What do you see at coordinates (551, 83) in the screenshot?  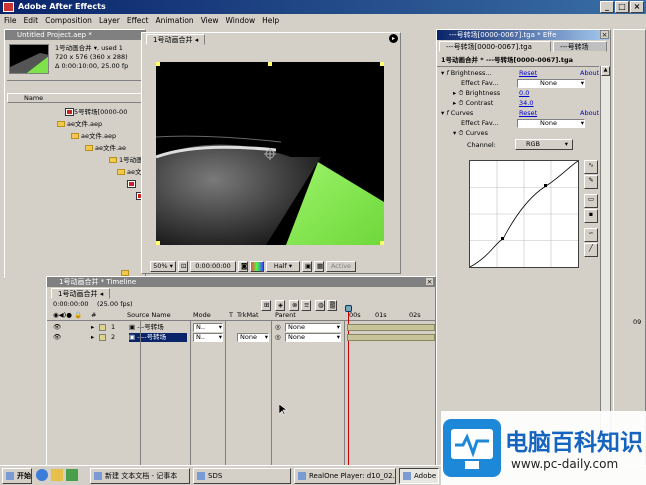 I see `brightness-fav-dropdown: None ▾` at bounding box center [551, 83].